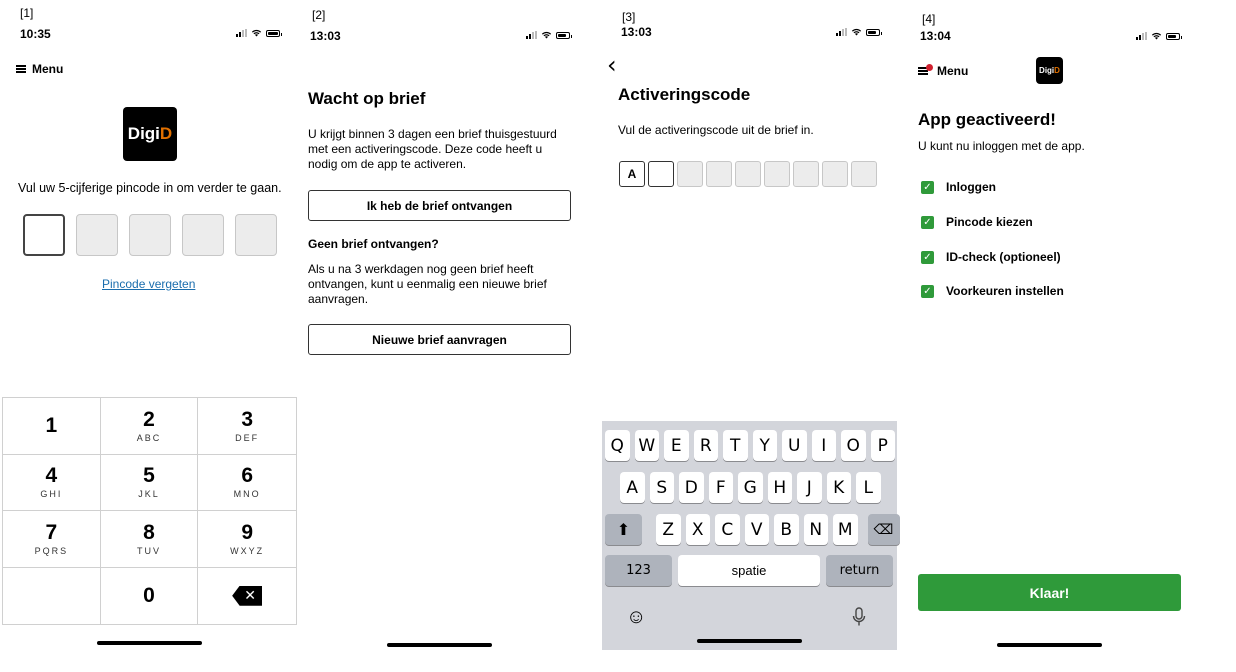 Image resolution: width=1236 pixels, height=672 pixels. What do you see at coordinates (868, 487) in the screenshot?
I see `key-l: L` at bounding box center [868, 487].